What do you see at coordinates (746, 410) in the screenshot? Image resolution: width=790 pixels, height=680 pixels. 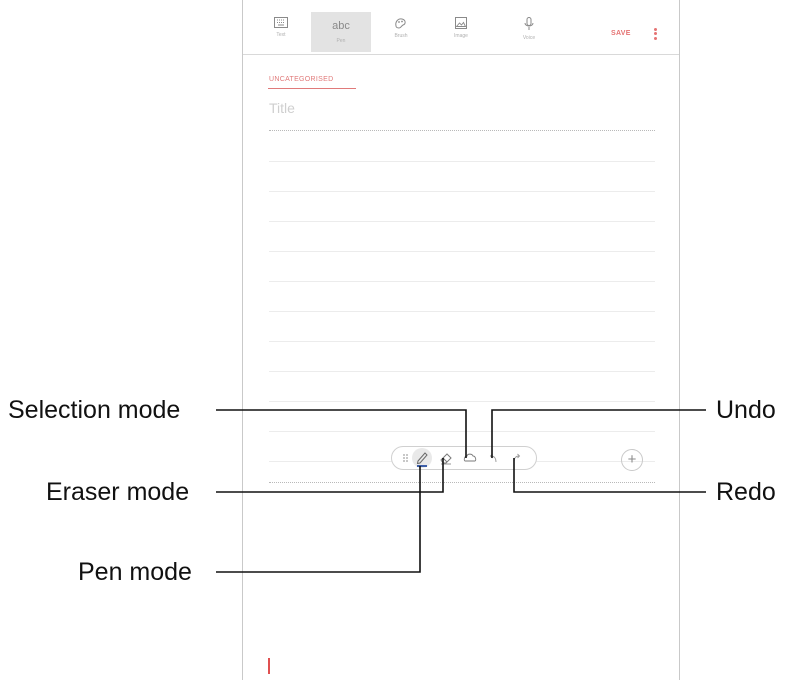 I see `undo-callout: Undo` at bounding box center [746, 410].